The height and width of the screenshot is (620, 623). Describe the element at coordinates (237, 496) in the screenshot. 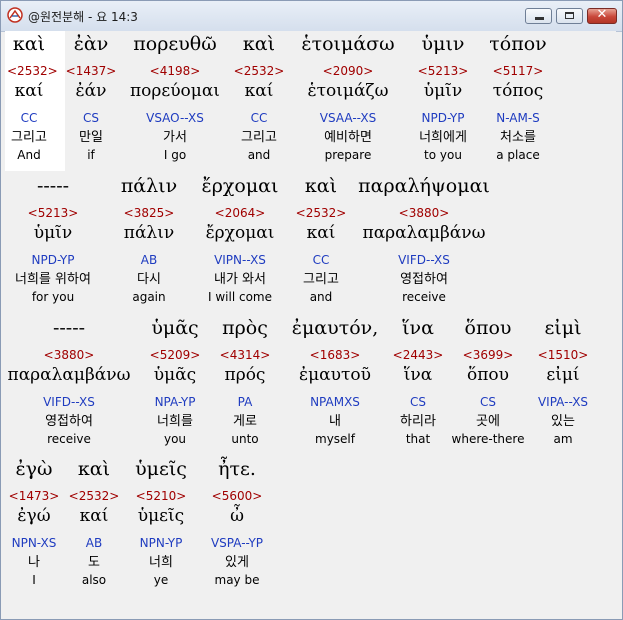

I see `strongs-number: <5600>` at that location.